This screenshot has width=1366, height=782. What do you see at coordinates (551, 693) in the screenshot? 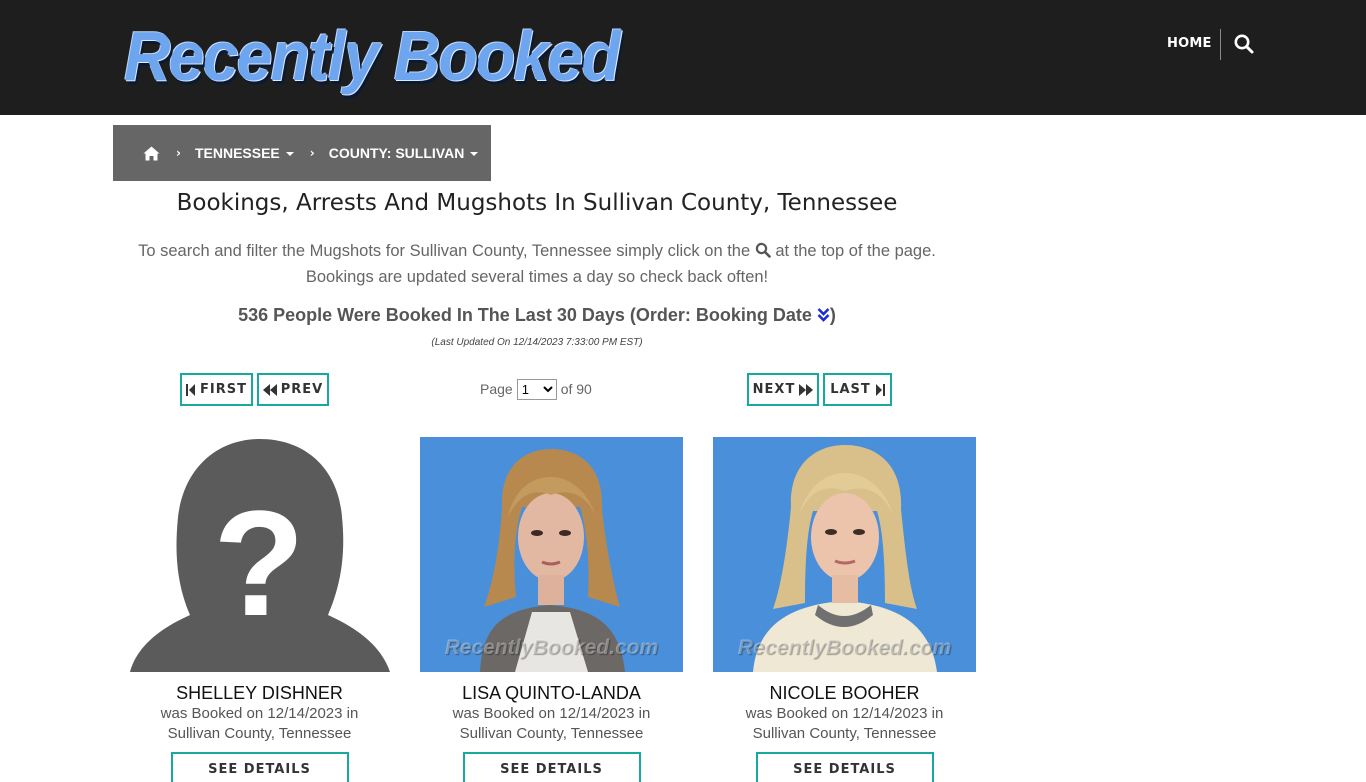
I see `inmate-name: LISA QUINTO-LANDA` at bounding box center [551, 693].